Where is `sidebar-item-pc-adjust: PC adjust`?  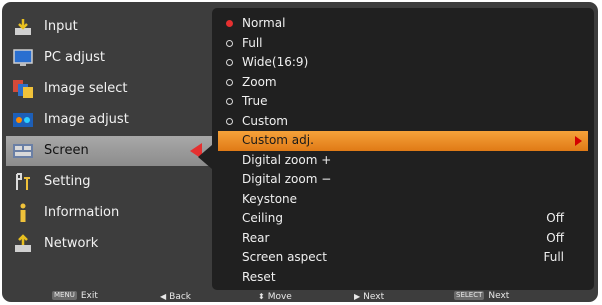 sidebar-item-pc-adjust: PC adjust is located at coordinates (109, 58).